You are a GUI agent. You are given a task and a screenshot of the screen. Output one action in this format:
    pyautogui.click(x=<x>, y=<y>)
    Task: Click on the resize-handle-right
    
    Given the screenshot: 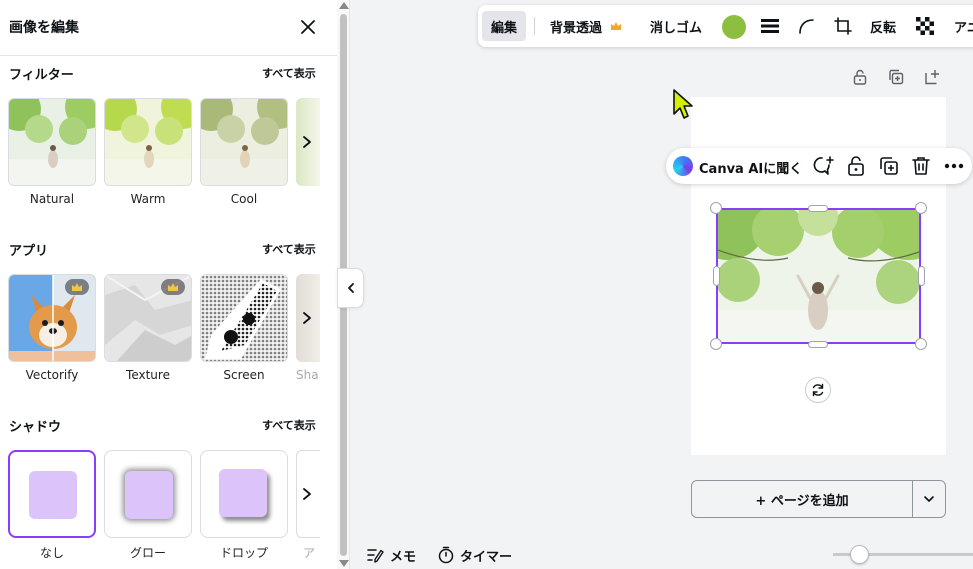 What is the action you would take?
    pyautogui.click(x=921, y=276)
    